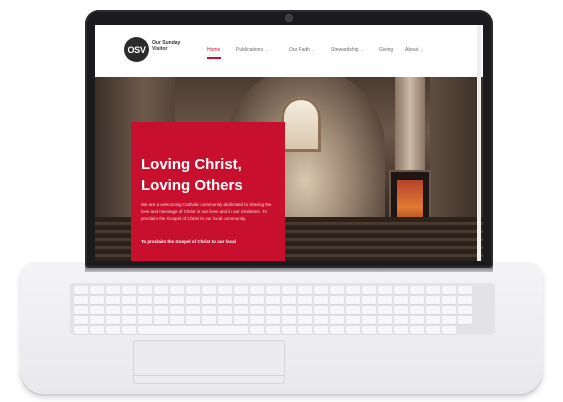 The image size is (563, 402). I want to click on nav-item-home: Home, so click(213, 50).